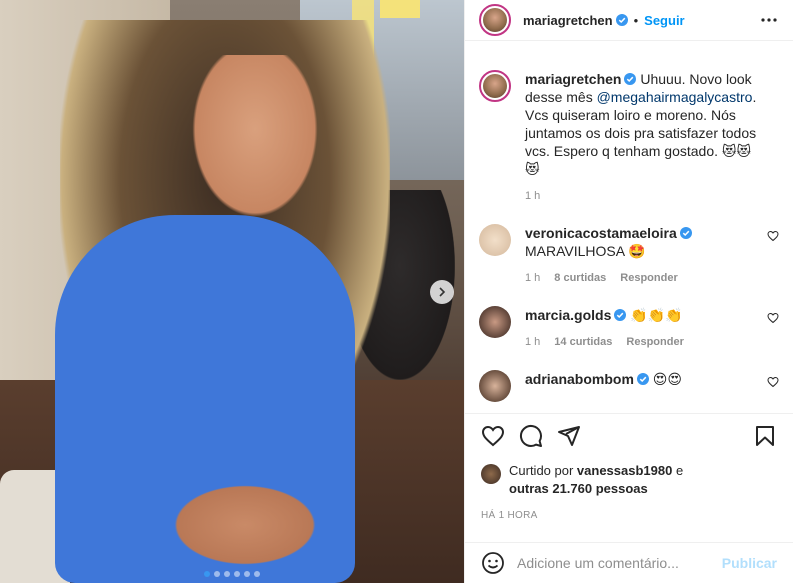 Image resolution: width=793 pixels, height=583 pixels. I want to click on caption-time: 1 h, so click(533, 196).